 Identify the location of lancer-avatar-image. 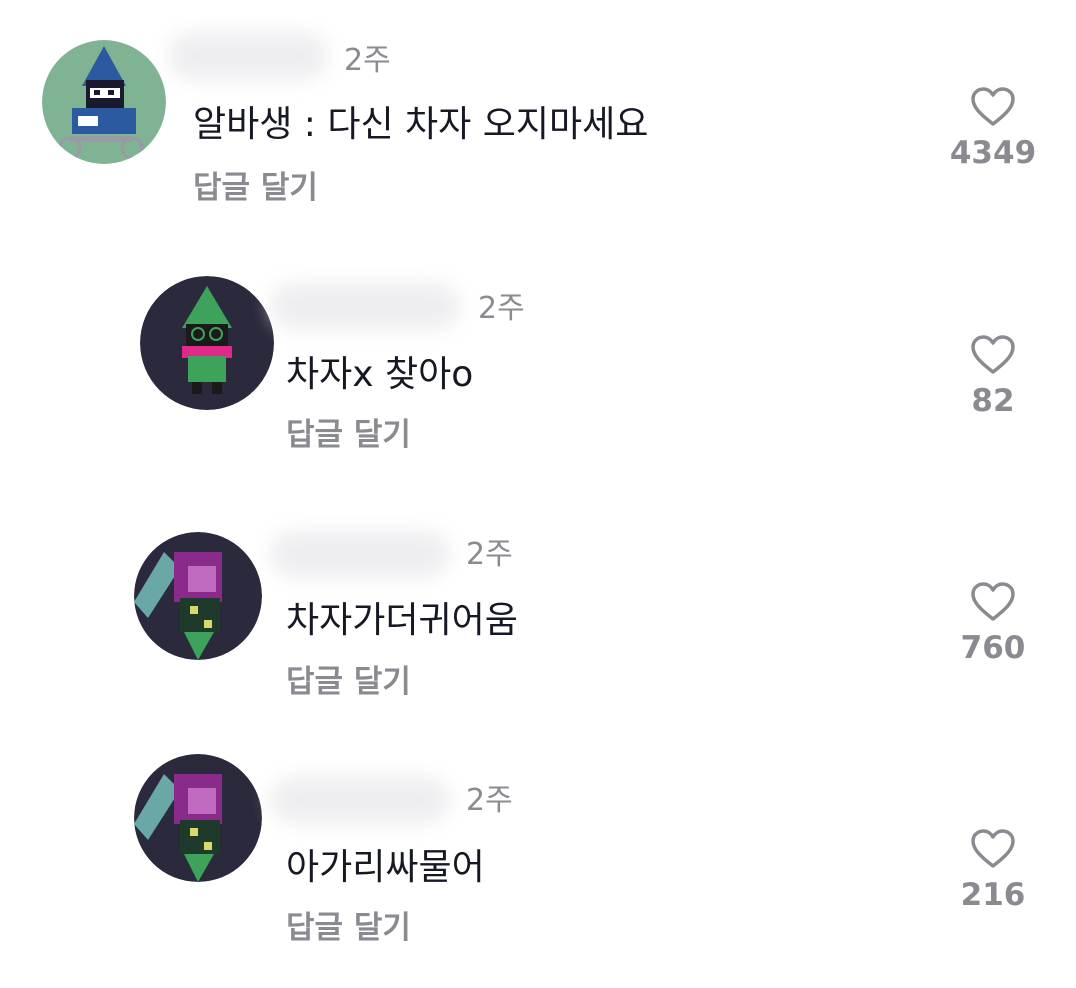
(104, 102).